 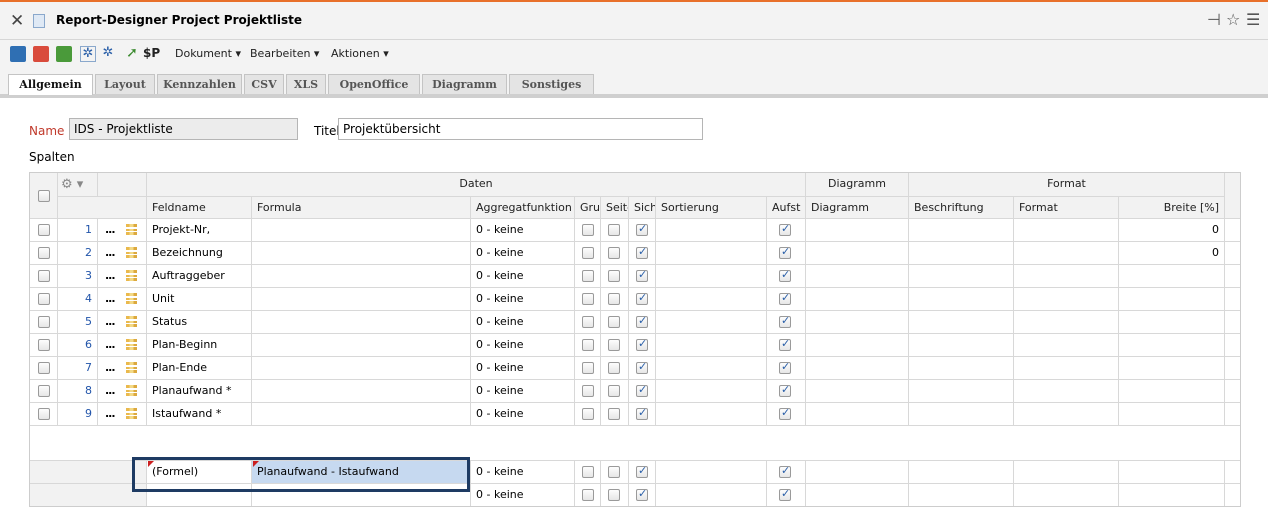 What do you see at coordinates (199, 322) in the screenshot?
I see `cell-feldname: Status` at bounding box center [199, 322].